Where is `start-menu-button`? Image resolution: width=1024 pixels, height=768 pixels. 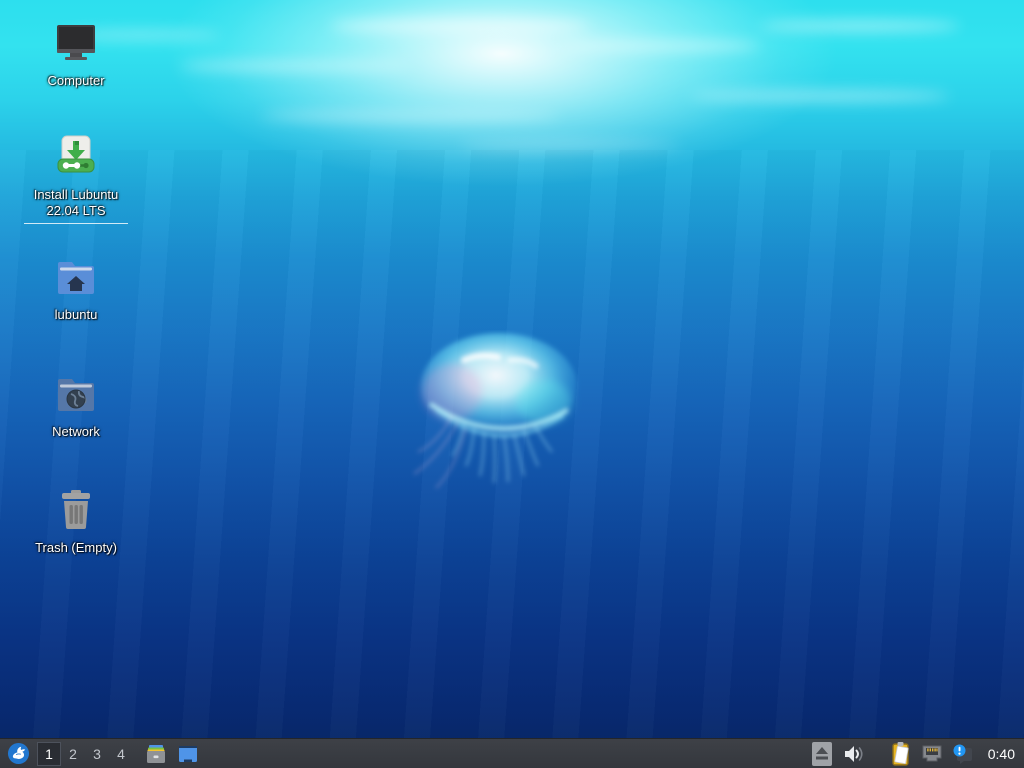
start-menu-button is located at coordinates (18, 754).